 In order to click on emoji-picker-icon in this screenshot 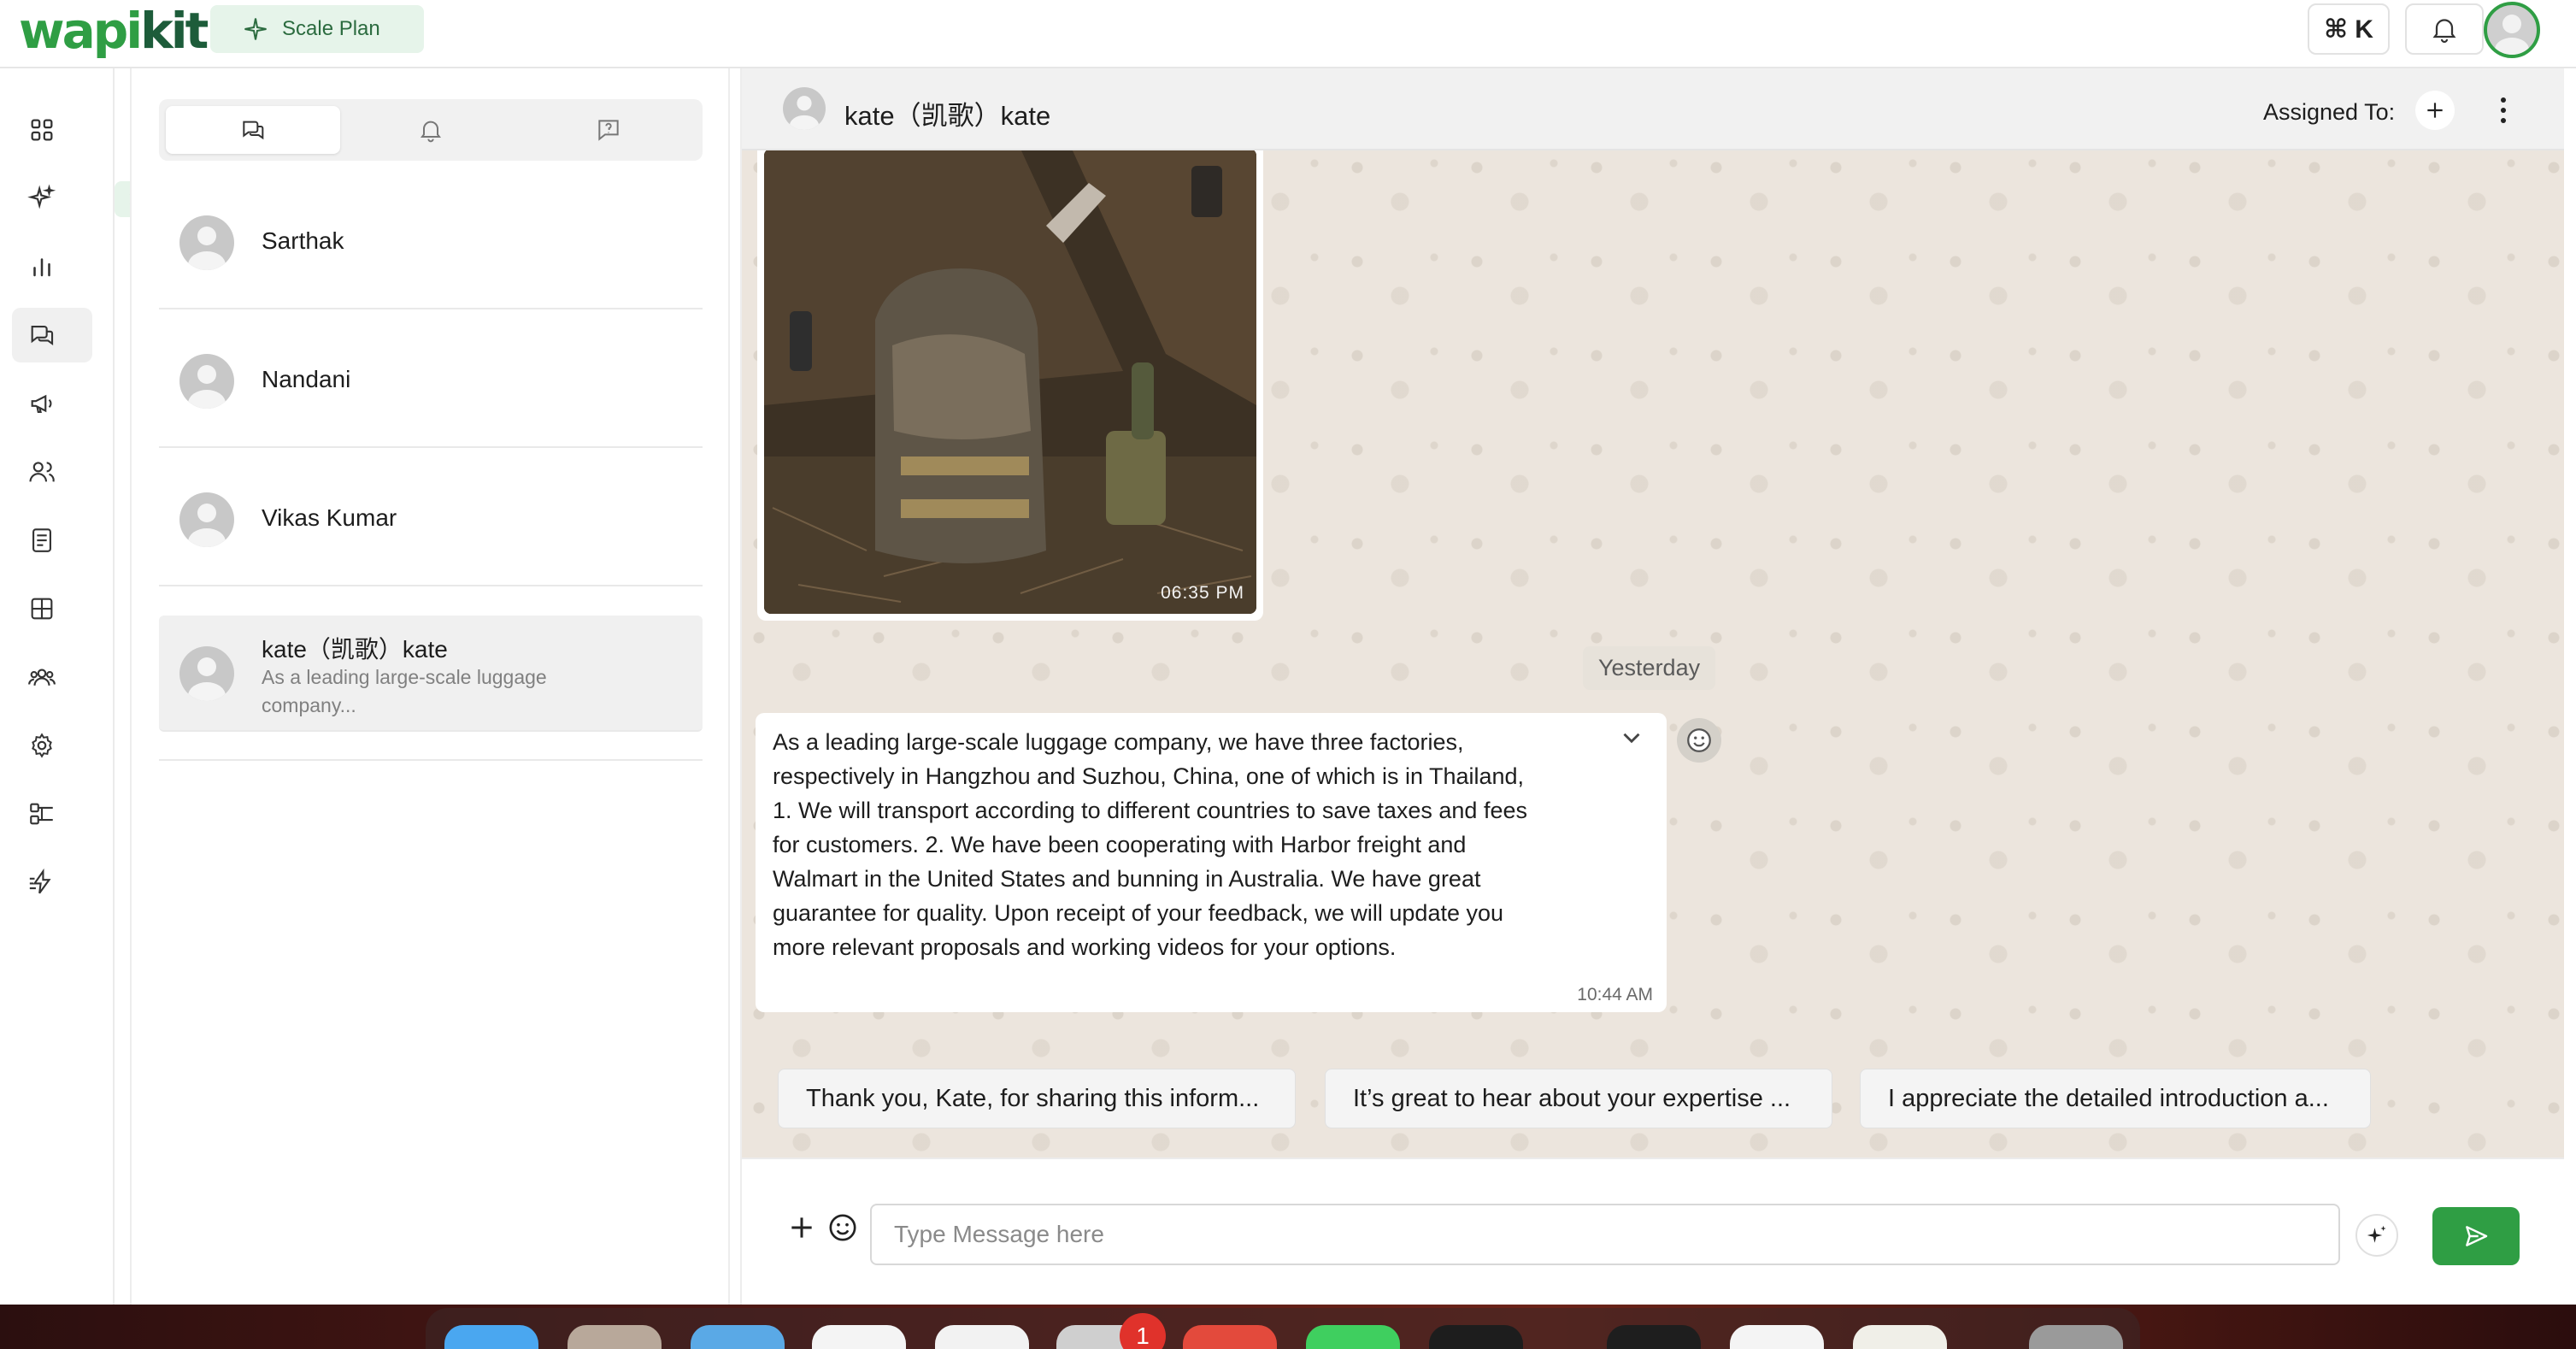, I will do `click(843, 1228)`.